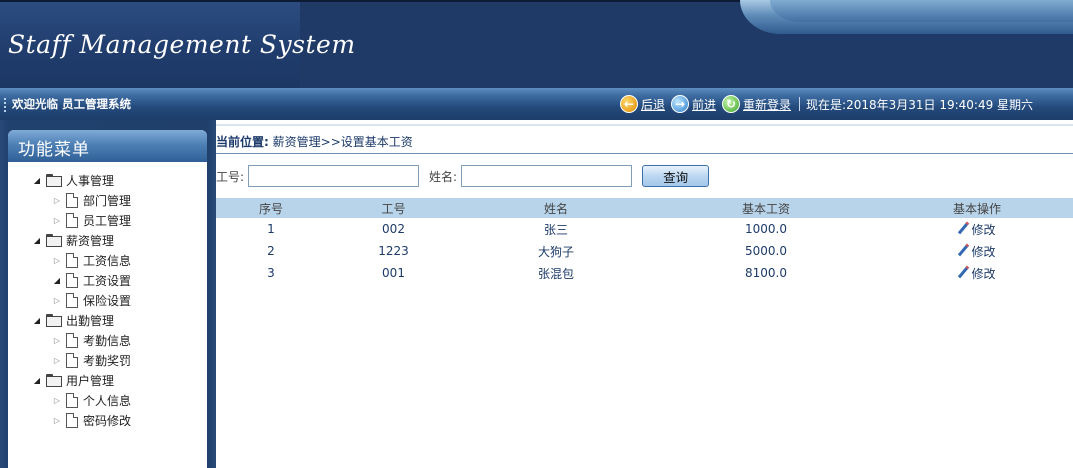 Image resolution: width=1073 pixels, height=468 pixels. I want to click on tree-item-profile: ▷ 个人信息, so click(107, 400).